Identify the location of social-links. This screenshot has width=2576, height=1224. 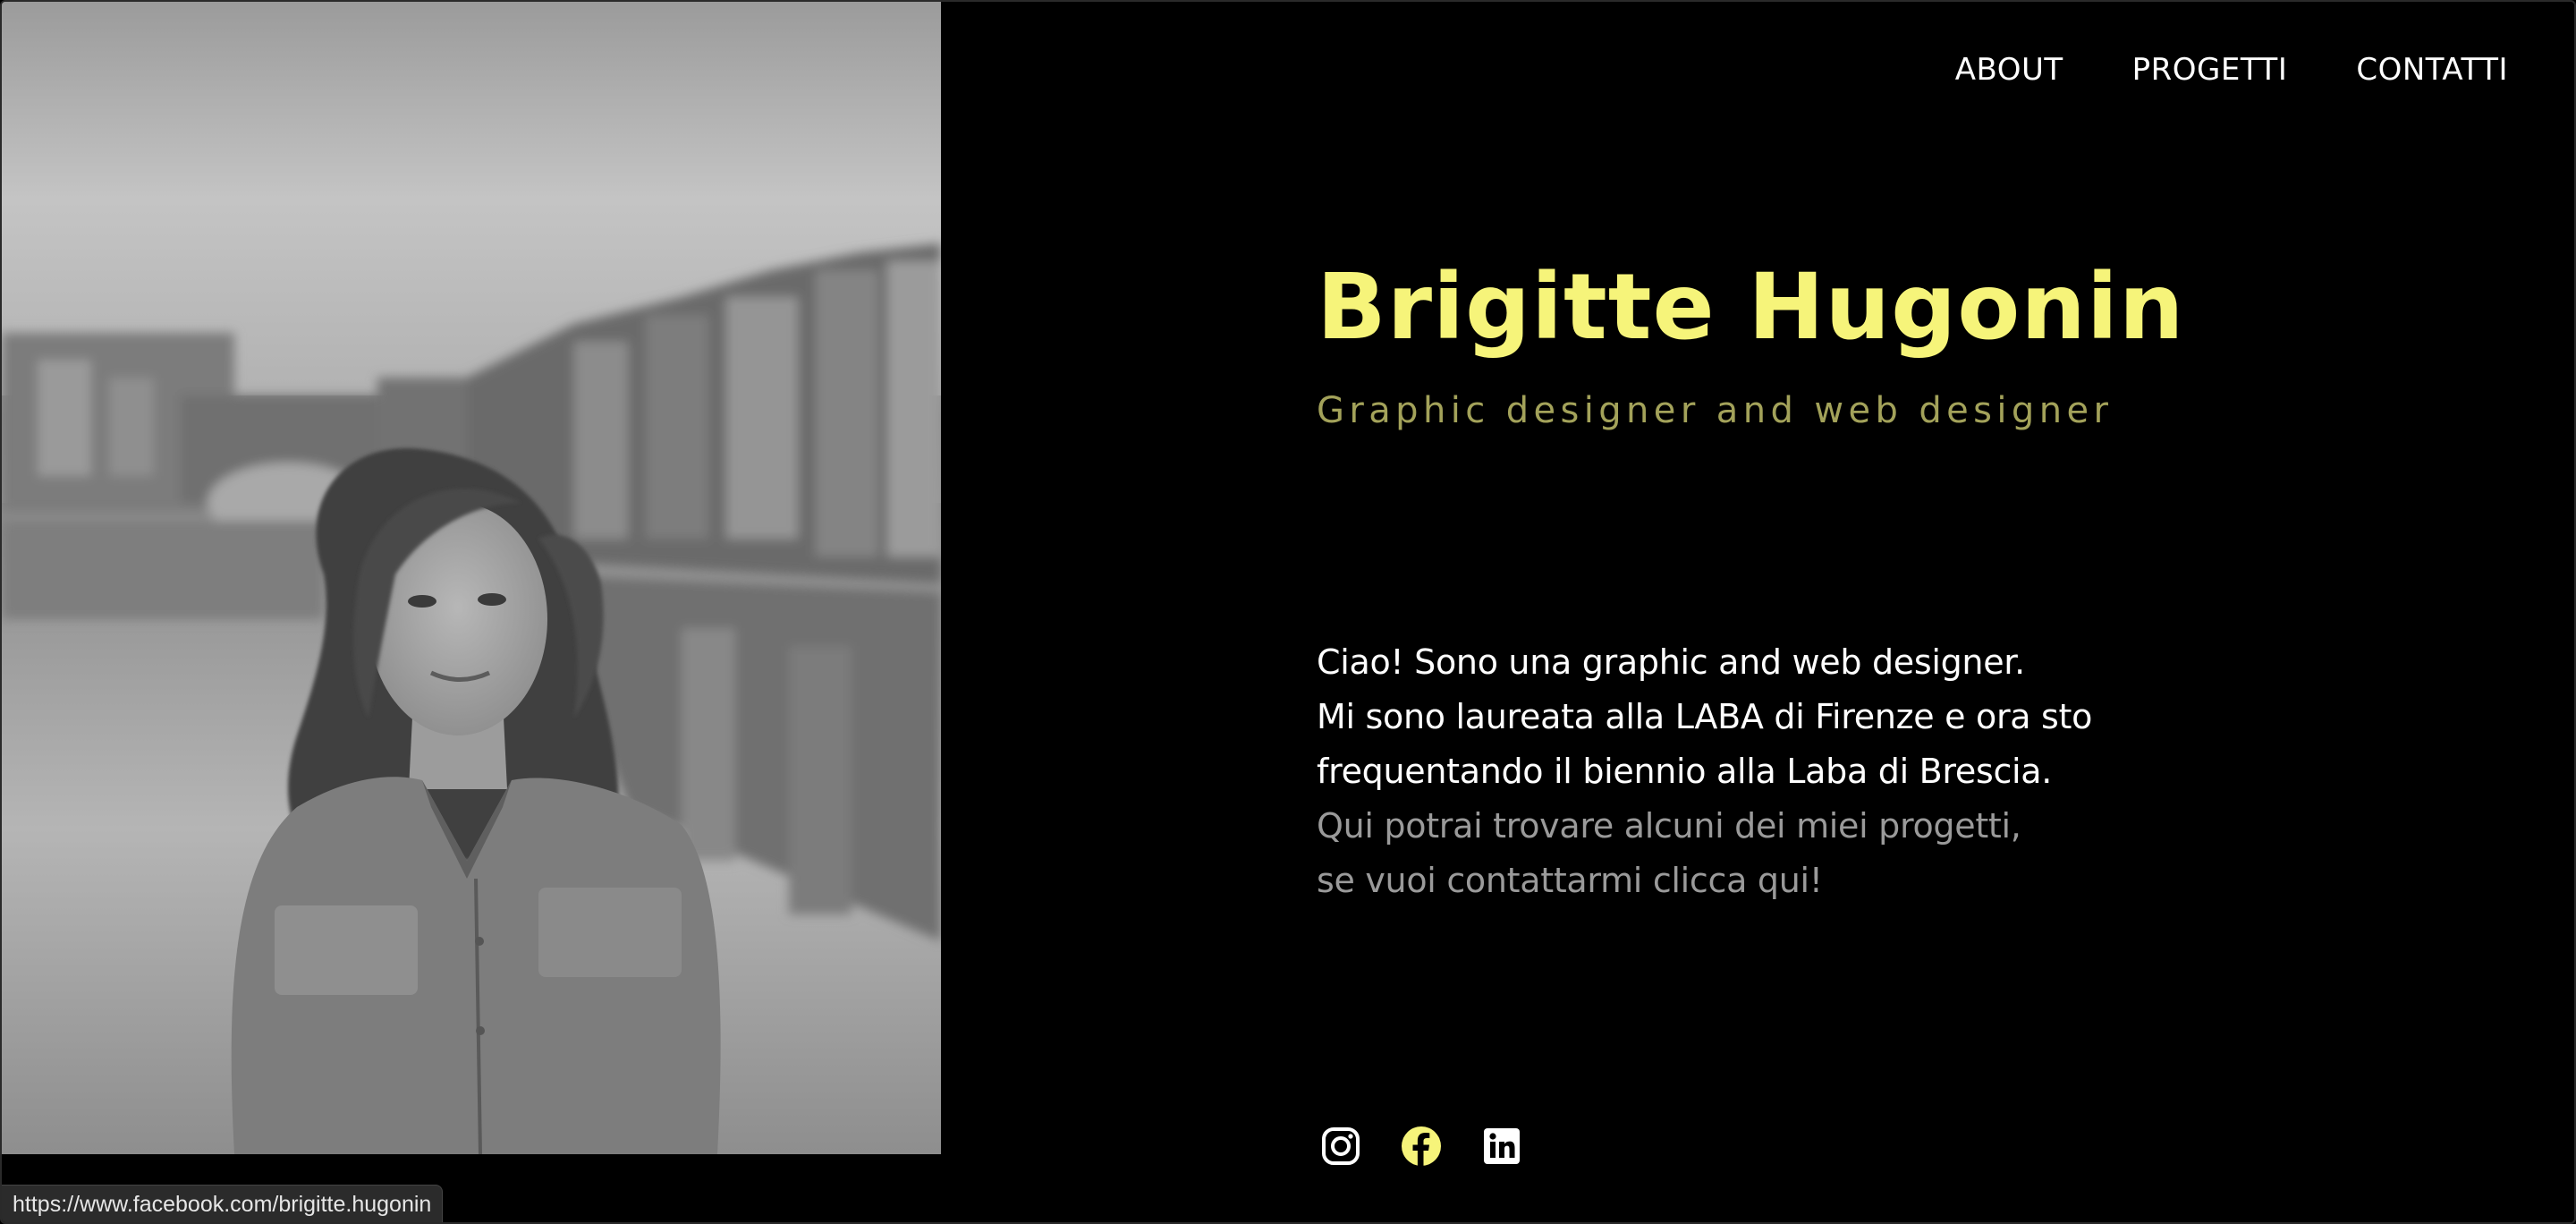
(1421, 1146).